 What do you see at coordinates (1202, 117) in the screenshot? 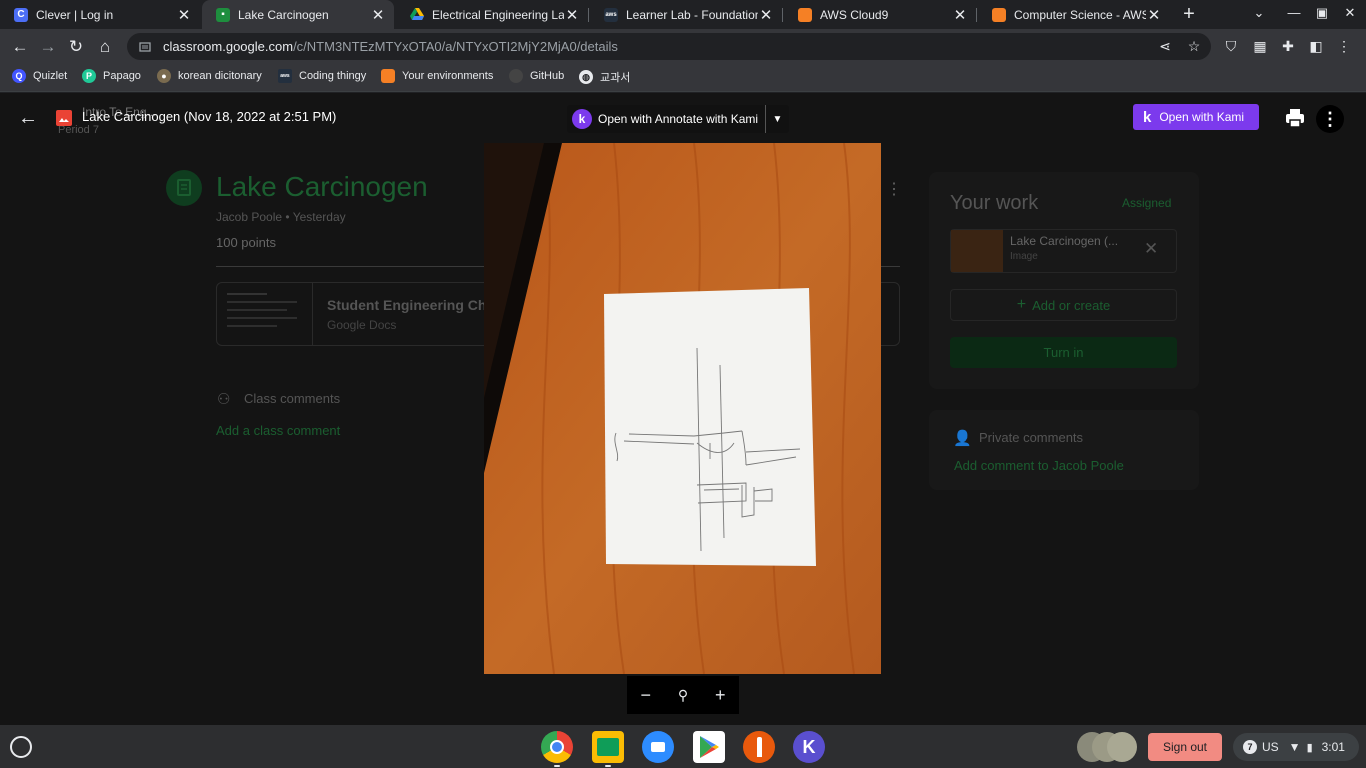
I see `kami-button-label: Open with Kami` at bounding box center [1202, 117].